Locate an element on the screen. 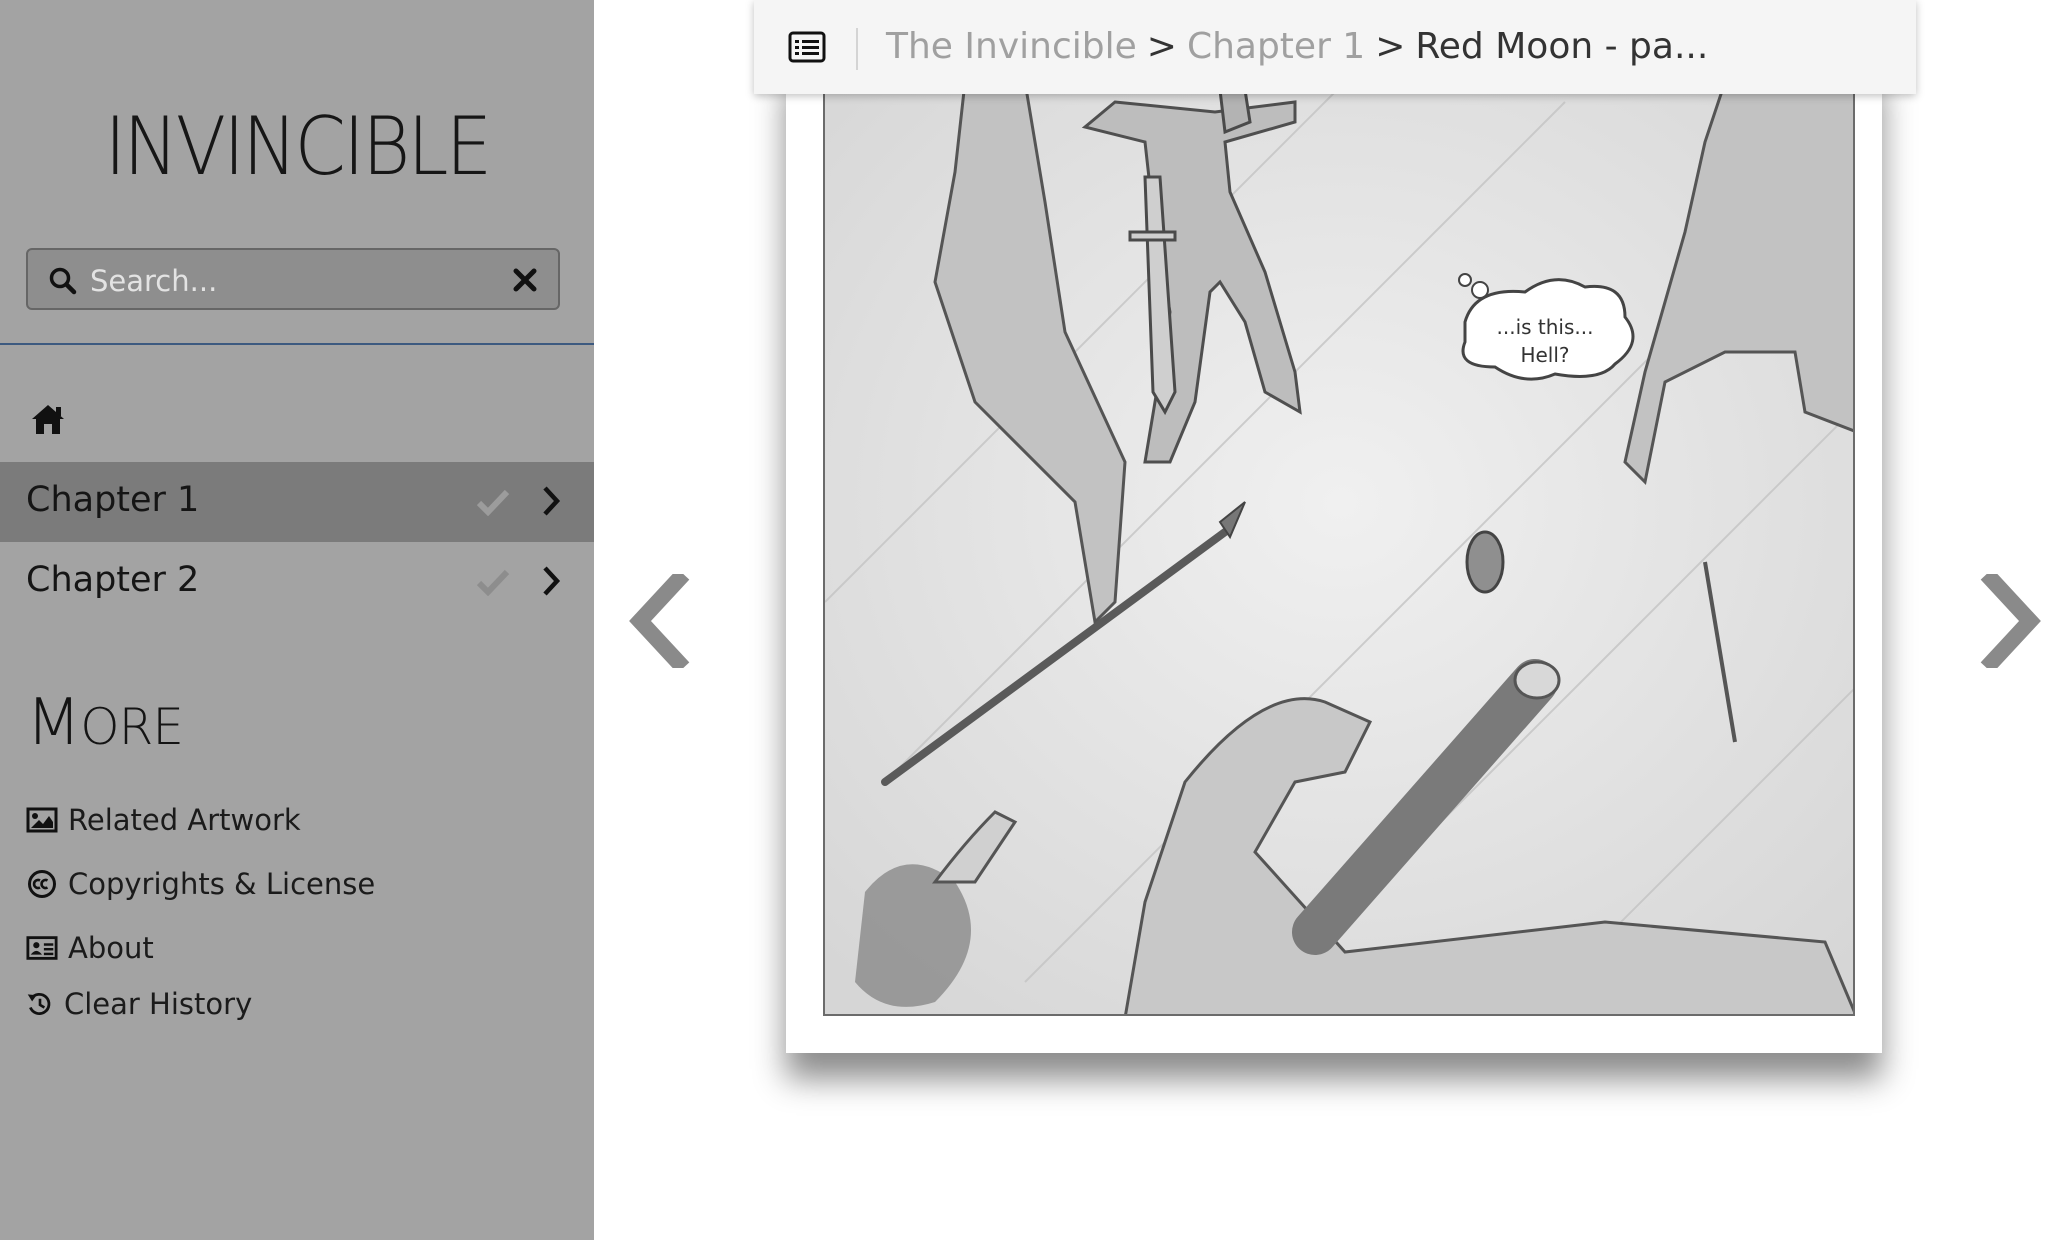 The image size is (2066, 1240). clear-search-icon is located at coordinates (525, 280).